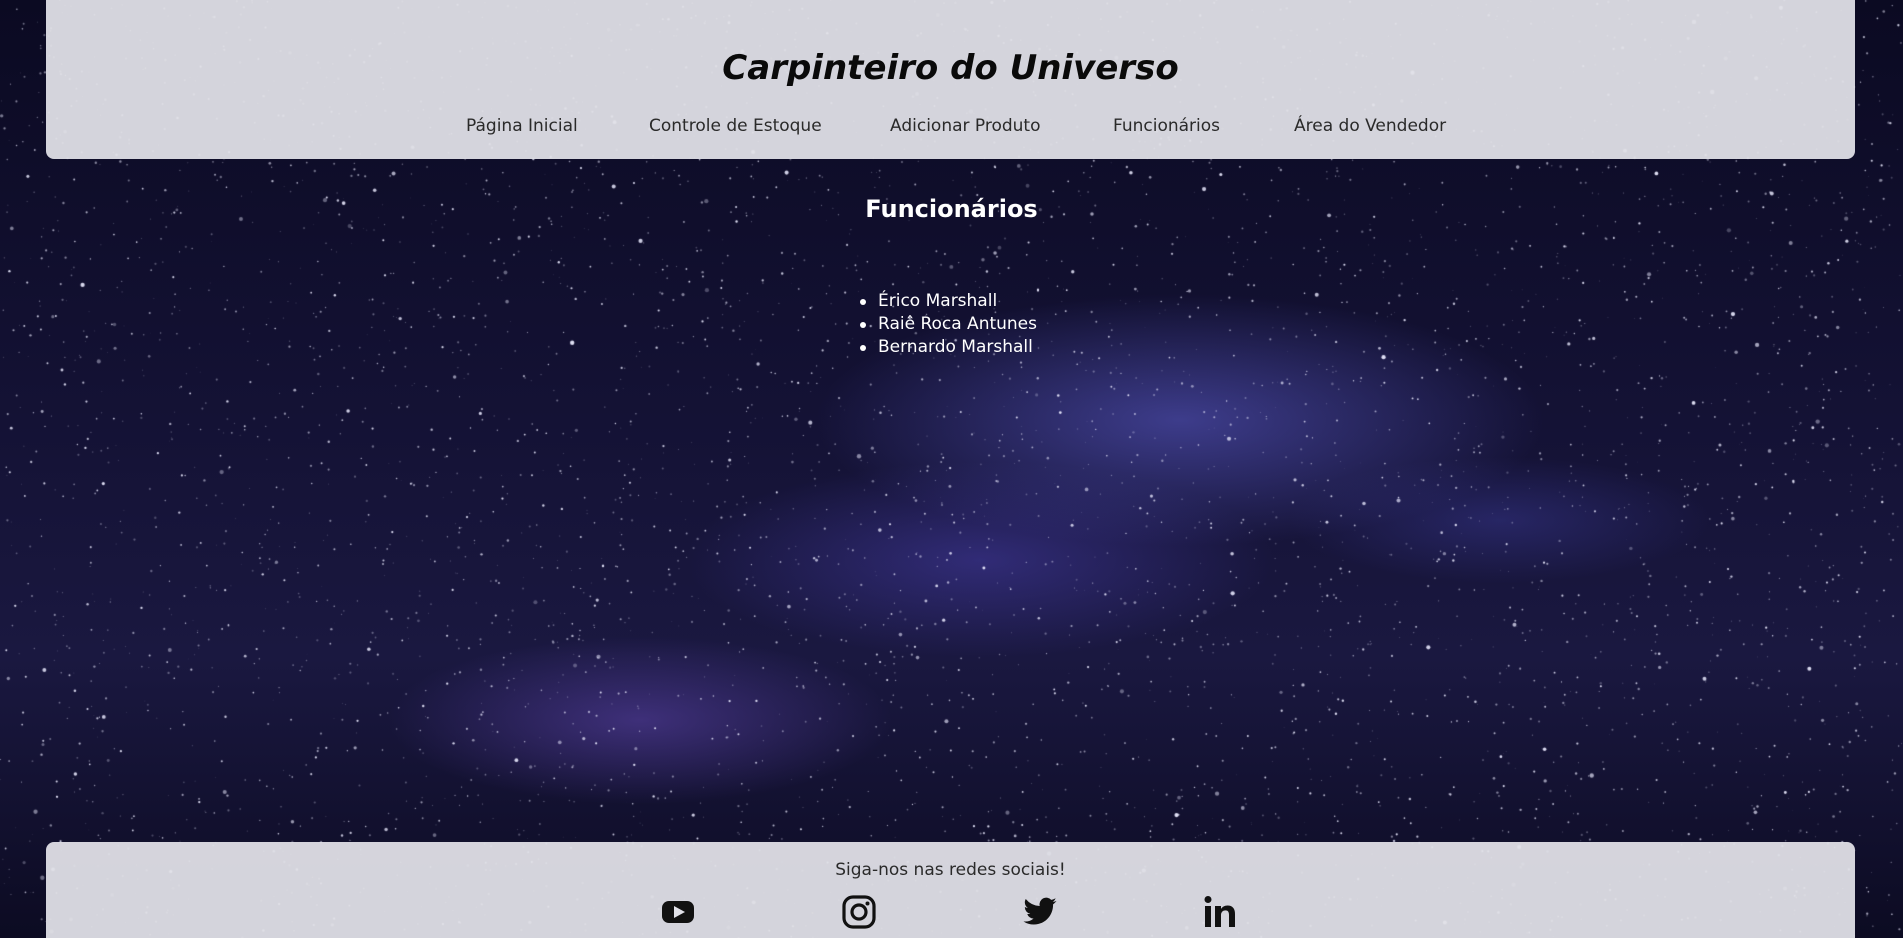 The width and height of the screenshot is (1903, 938). I want to click on nav-link-pagina-inicial: Página Inicial, so click(522, 126).